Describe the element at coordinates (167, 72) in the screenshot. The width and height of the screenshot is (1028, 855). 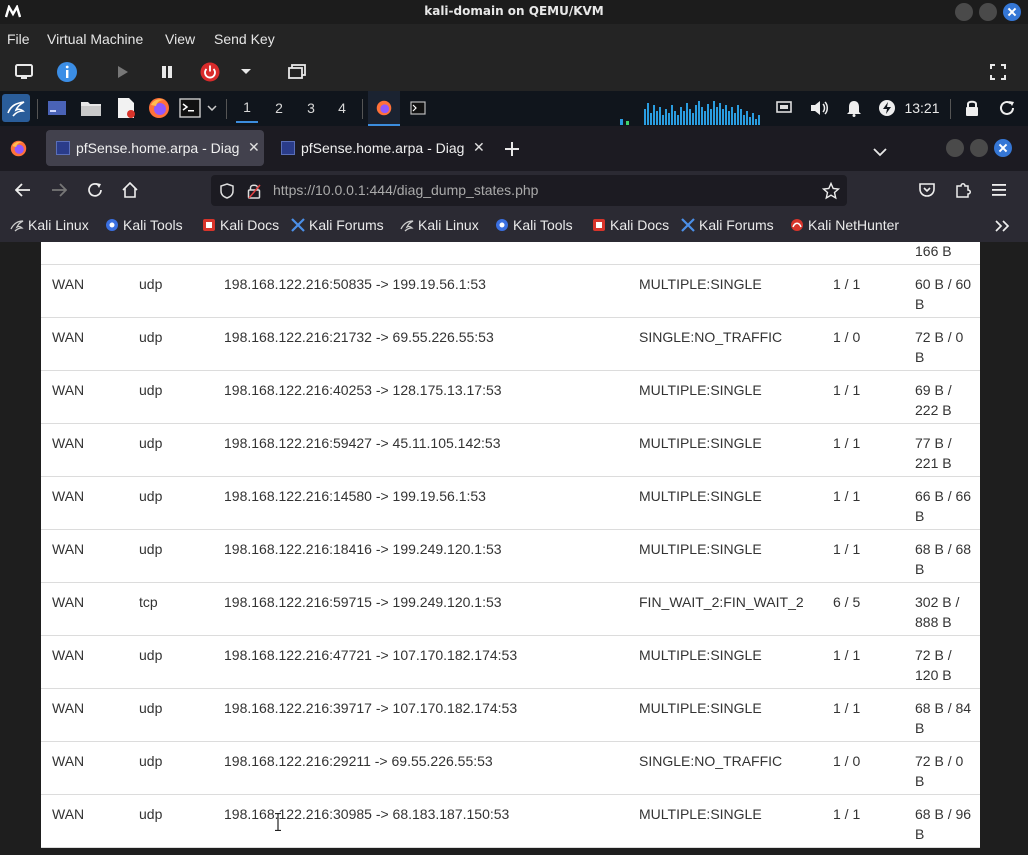
I see `pause-button` at that location.